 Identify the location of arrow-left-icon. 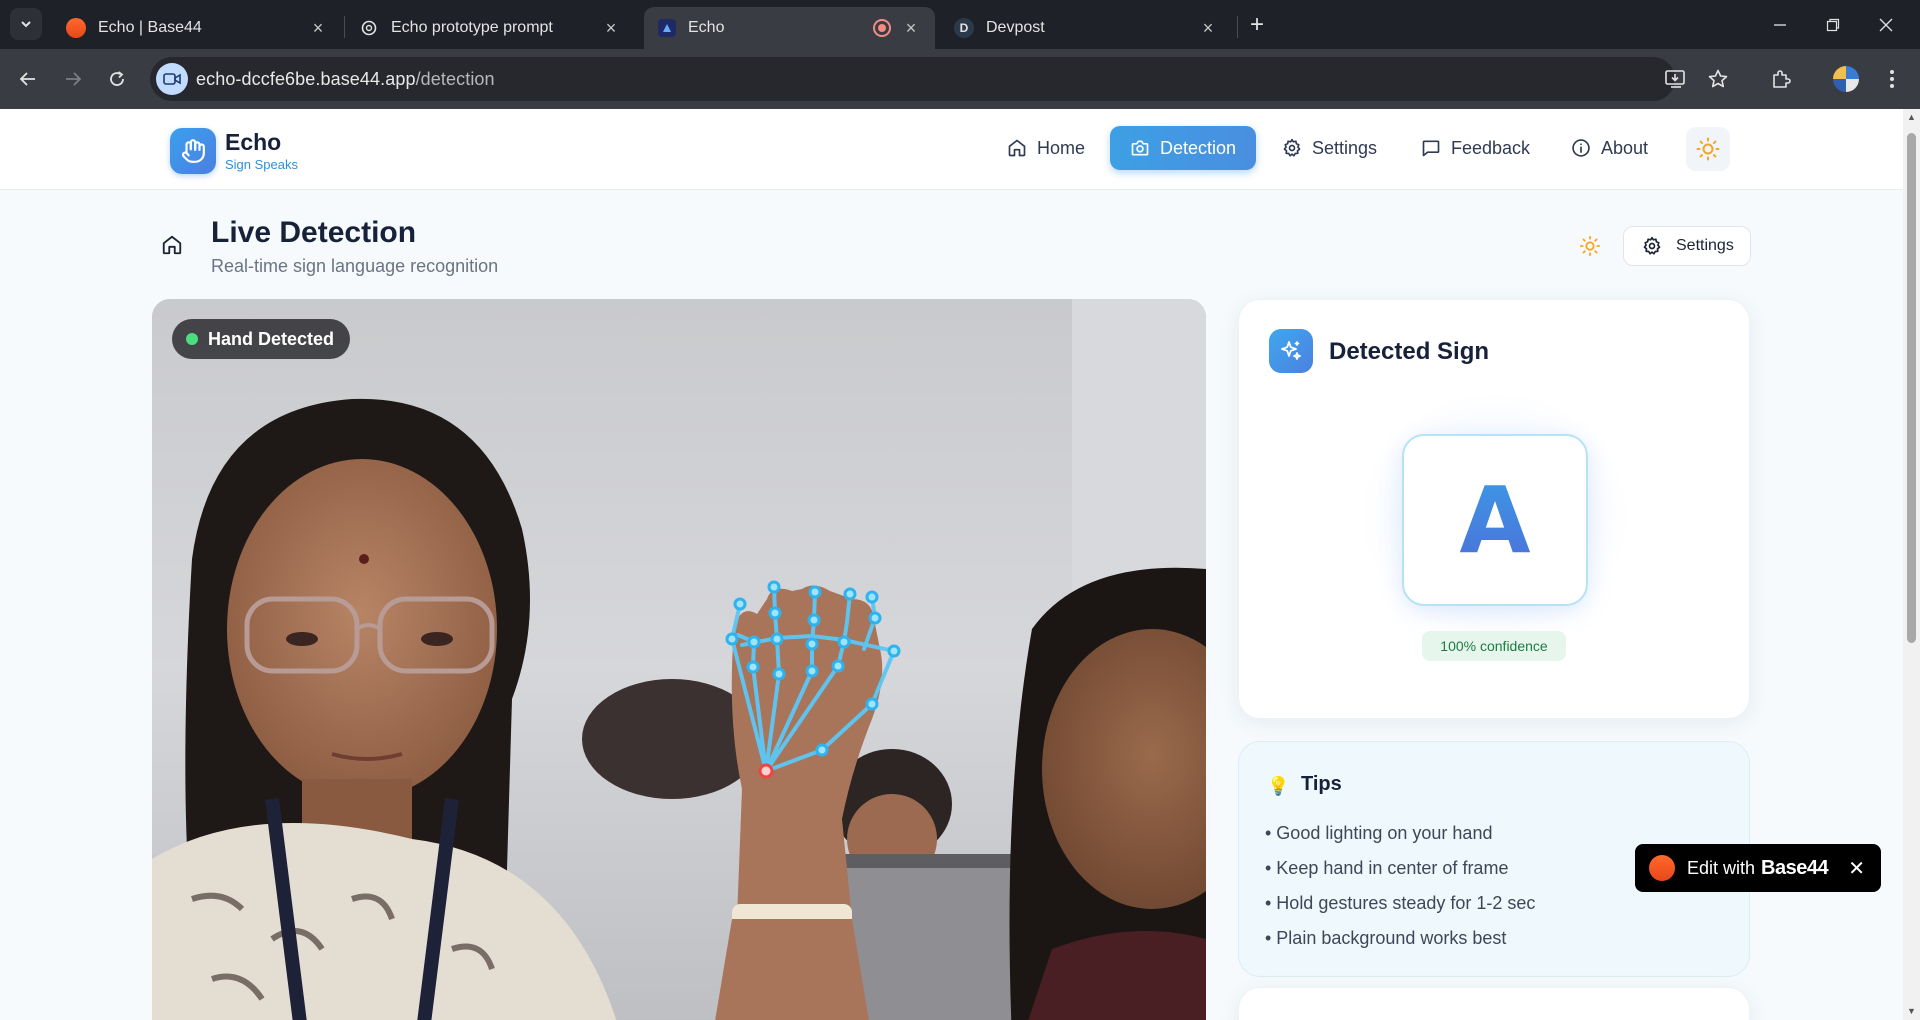
(27, 79).